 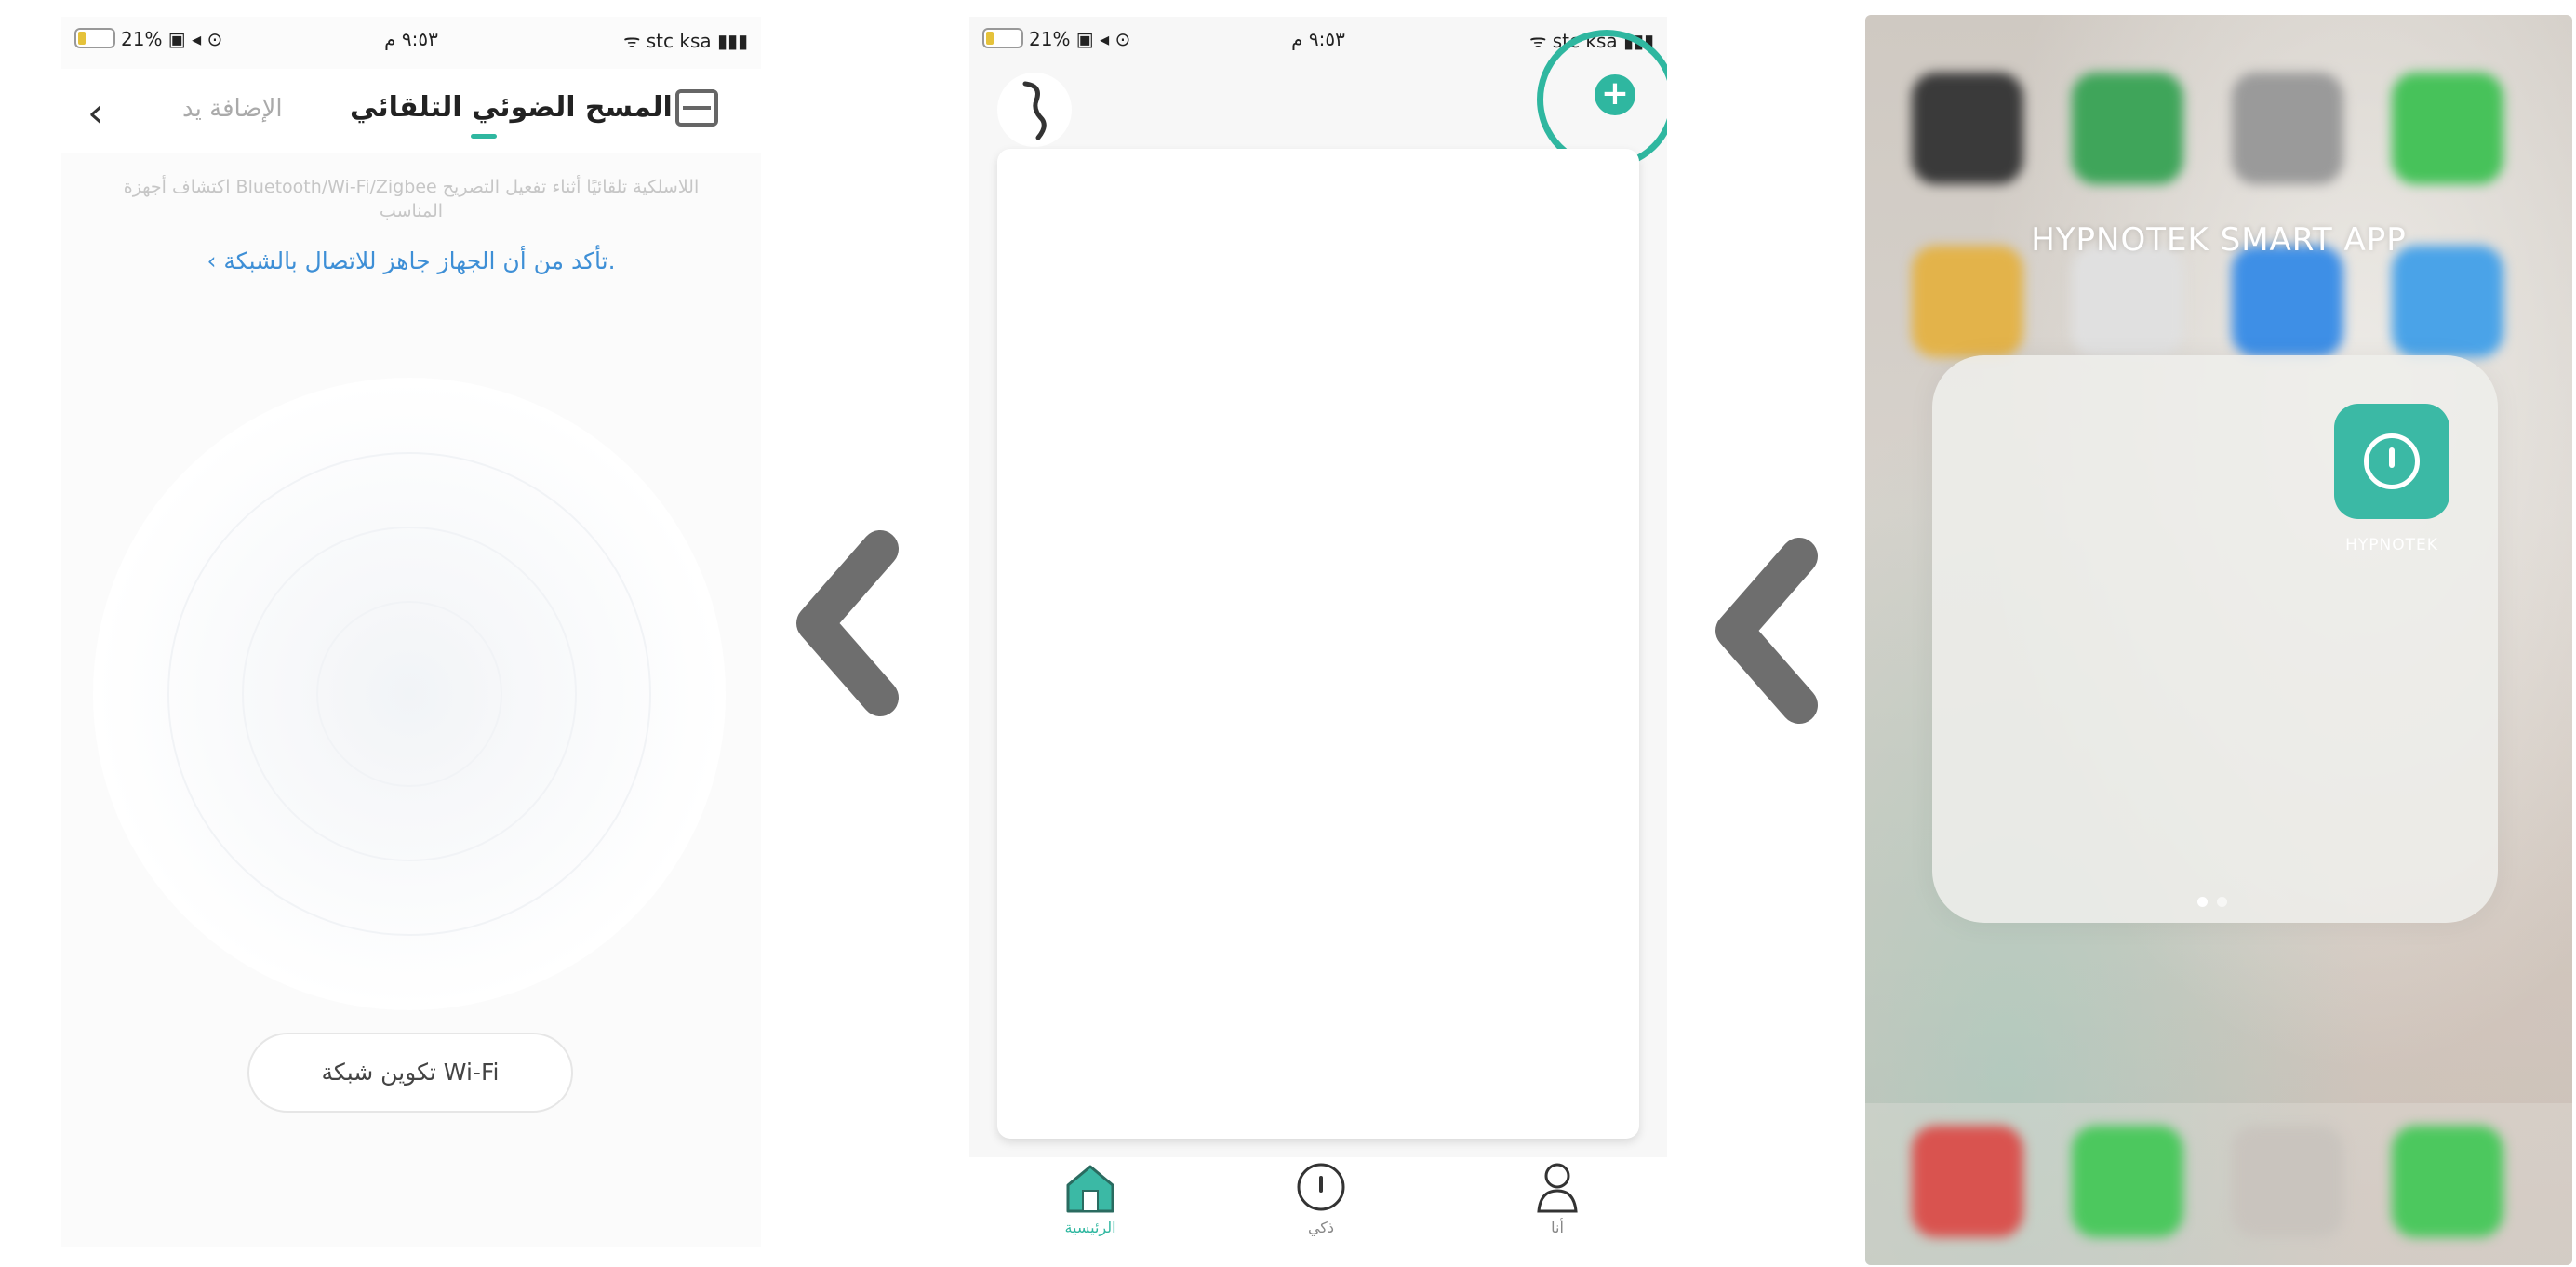 What do you see at coordinates (2127, 128) in the screenshot?
I see `maps-app-icon` at bounding box center [2127, 128].